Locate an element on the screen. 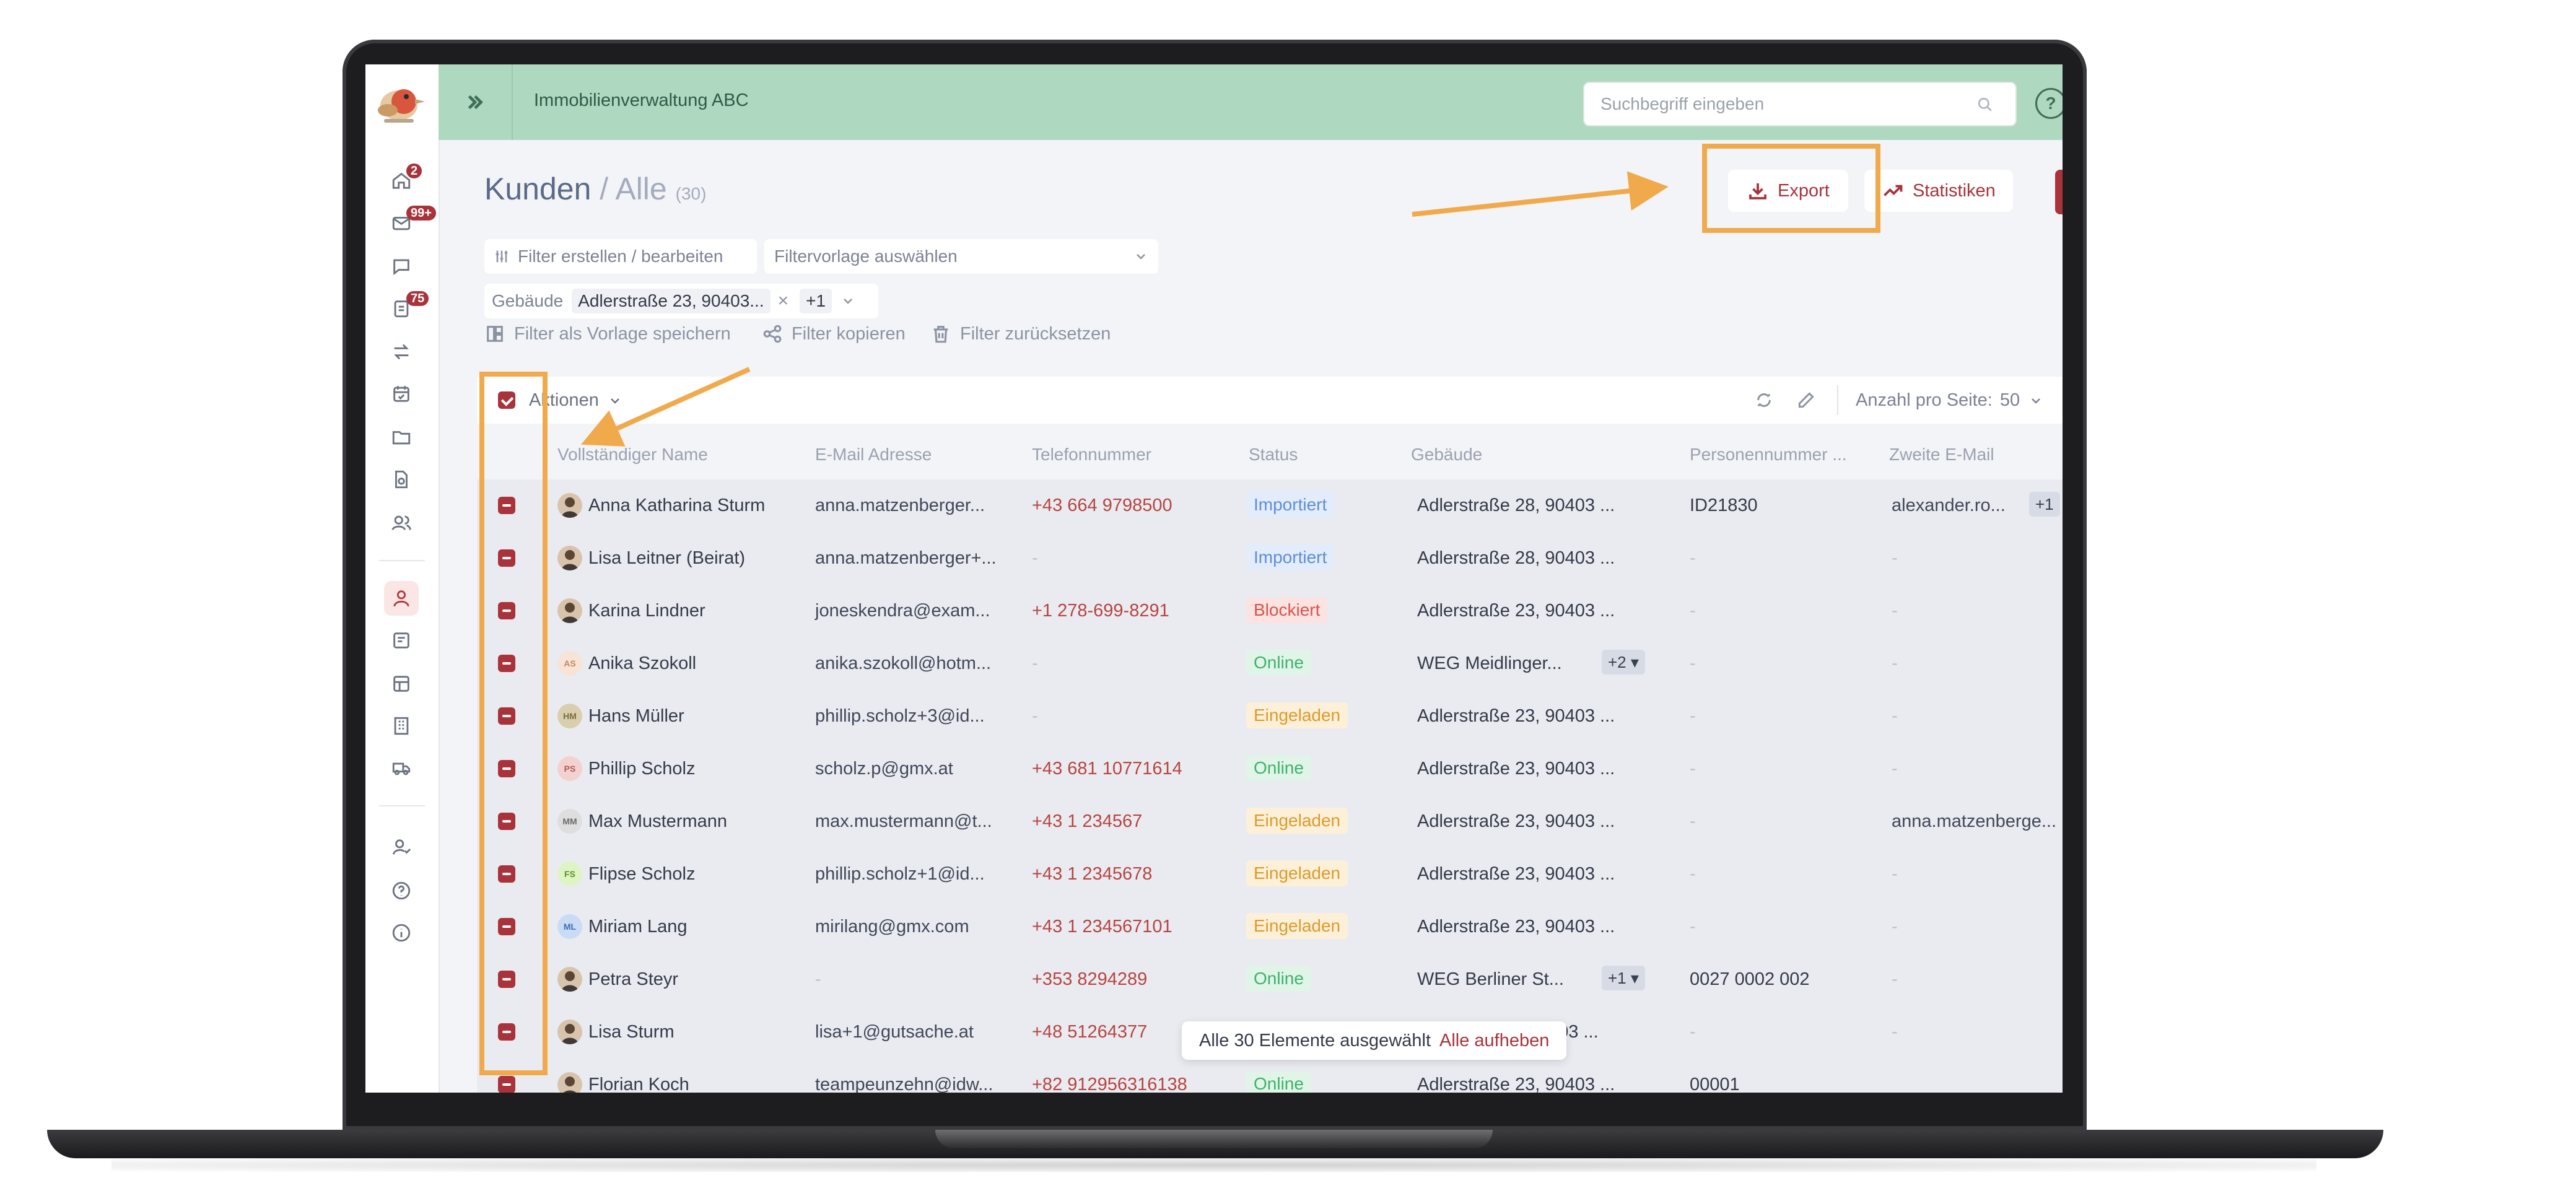 The height and width of the screenshot is (1188, 2576). column-header: Vollständiger Name is located at coordinates (632, 455).